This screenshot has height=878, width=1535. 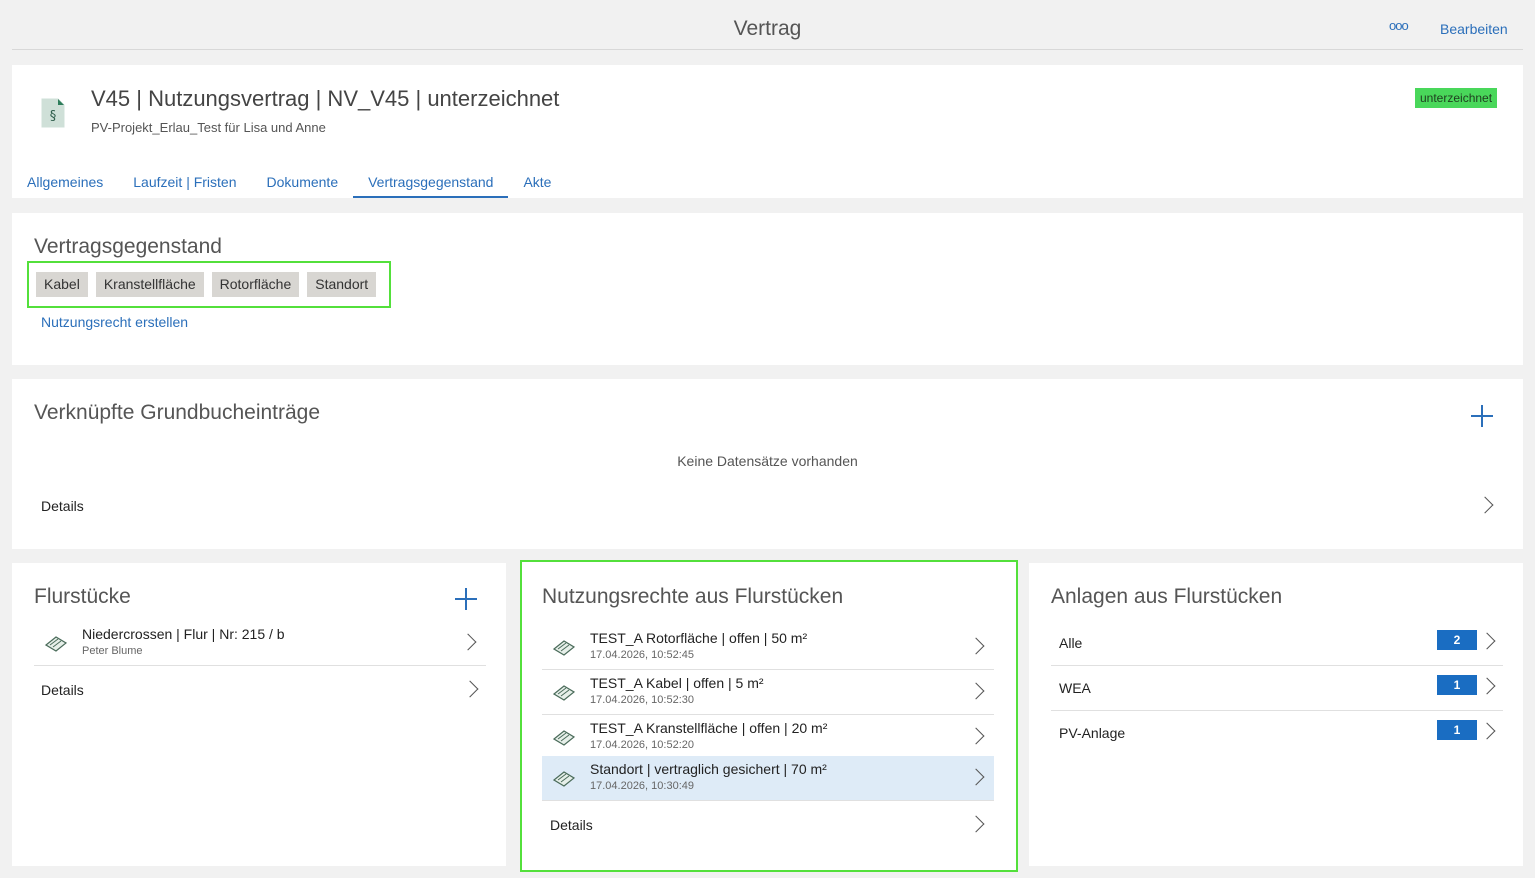 I want to click on item-subtitle: Peter Blume, so click(x=112, y=651).